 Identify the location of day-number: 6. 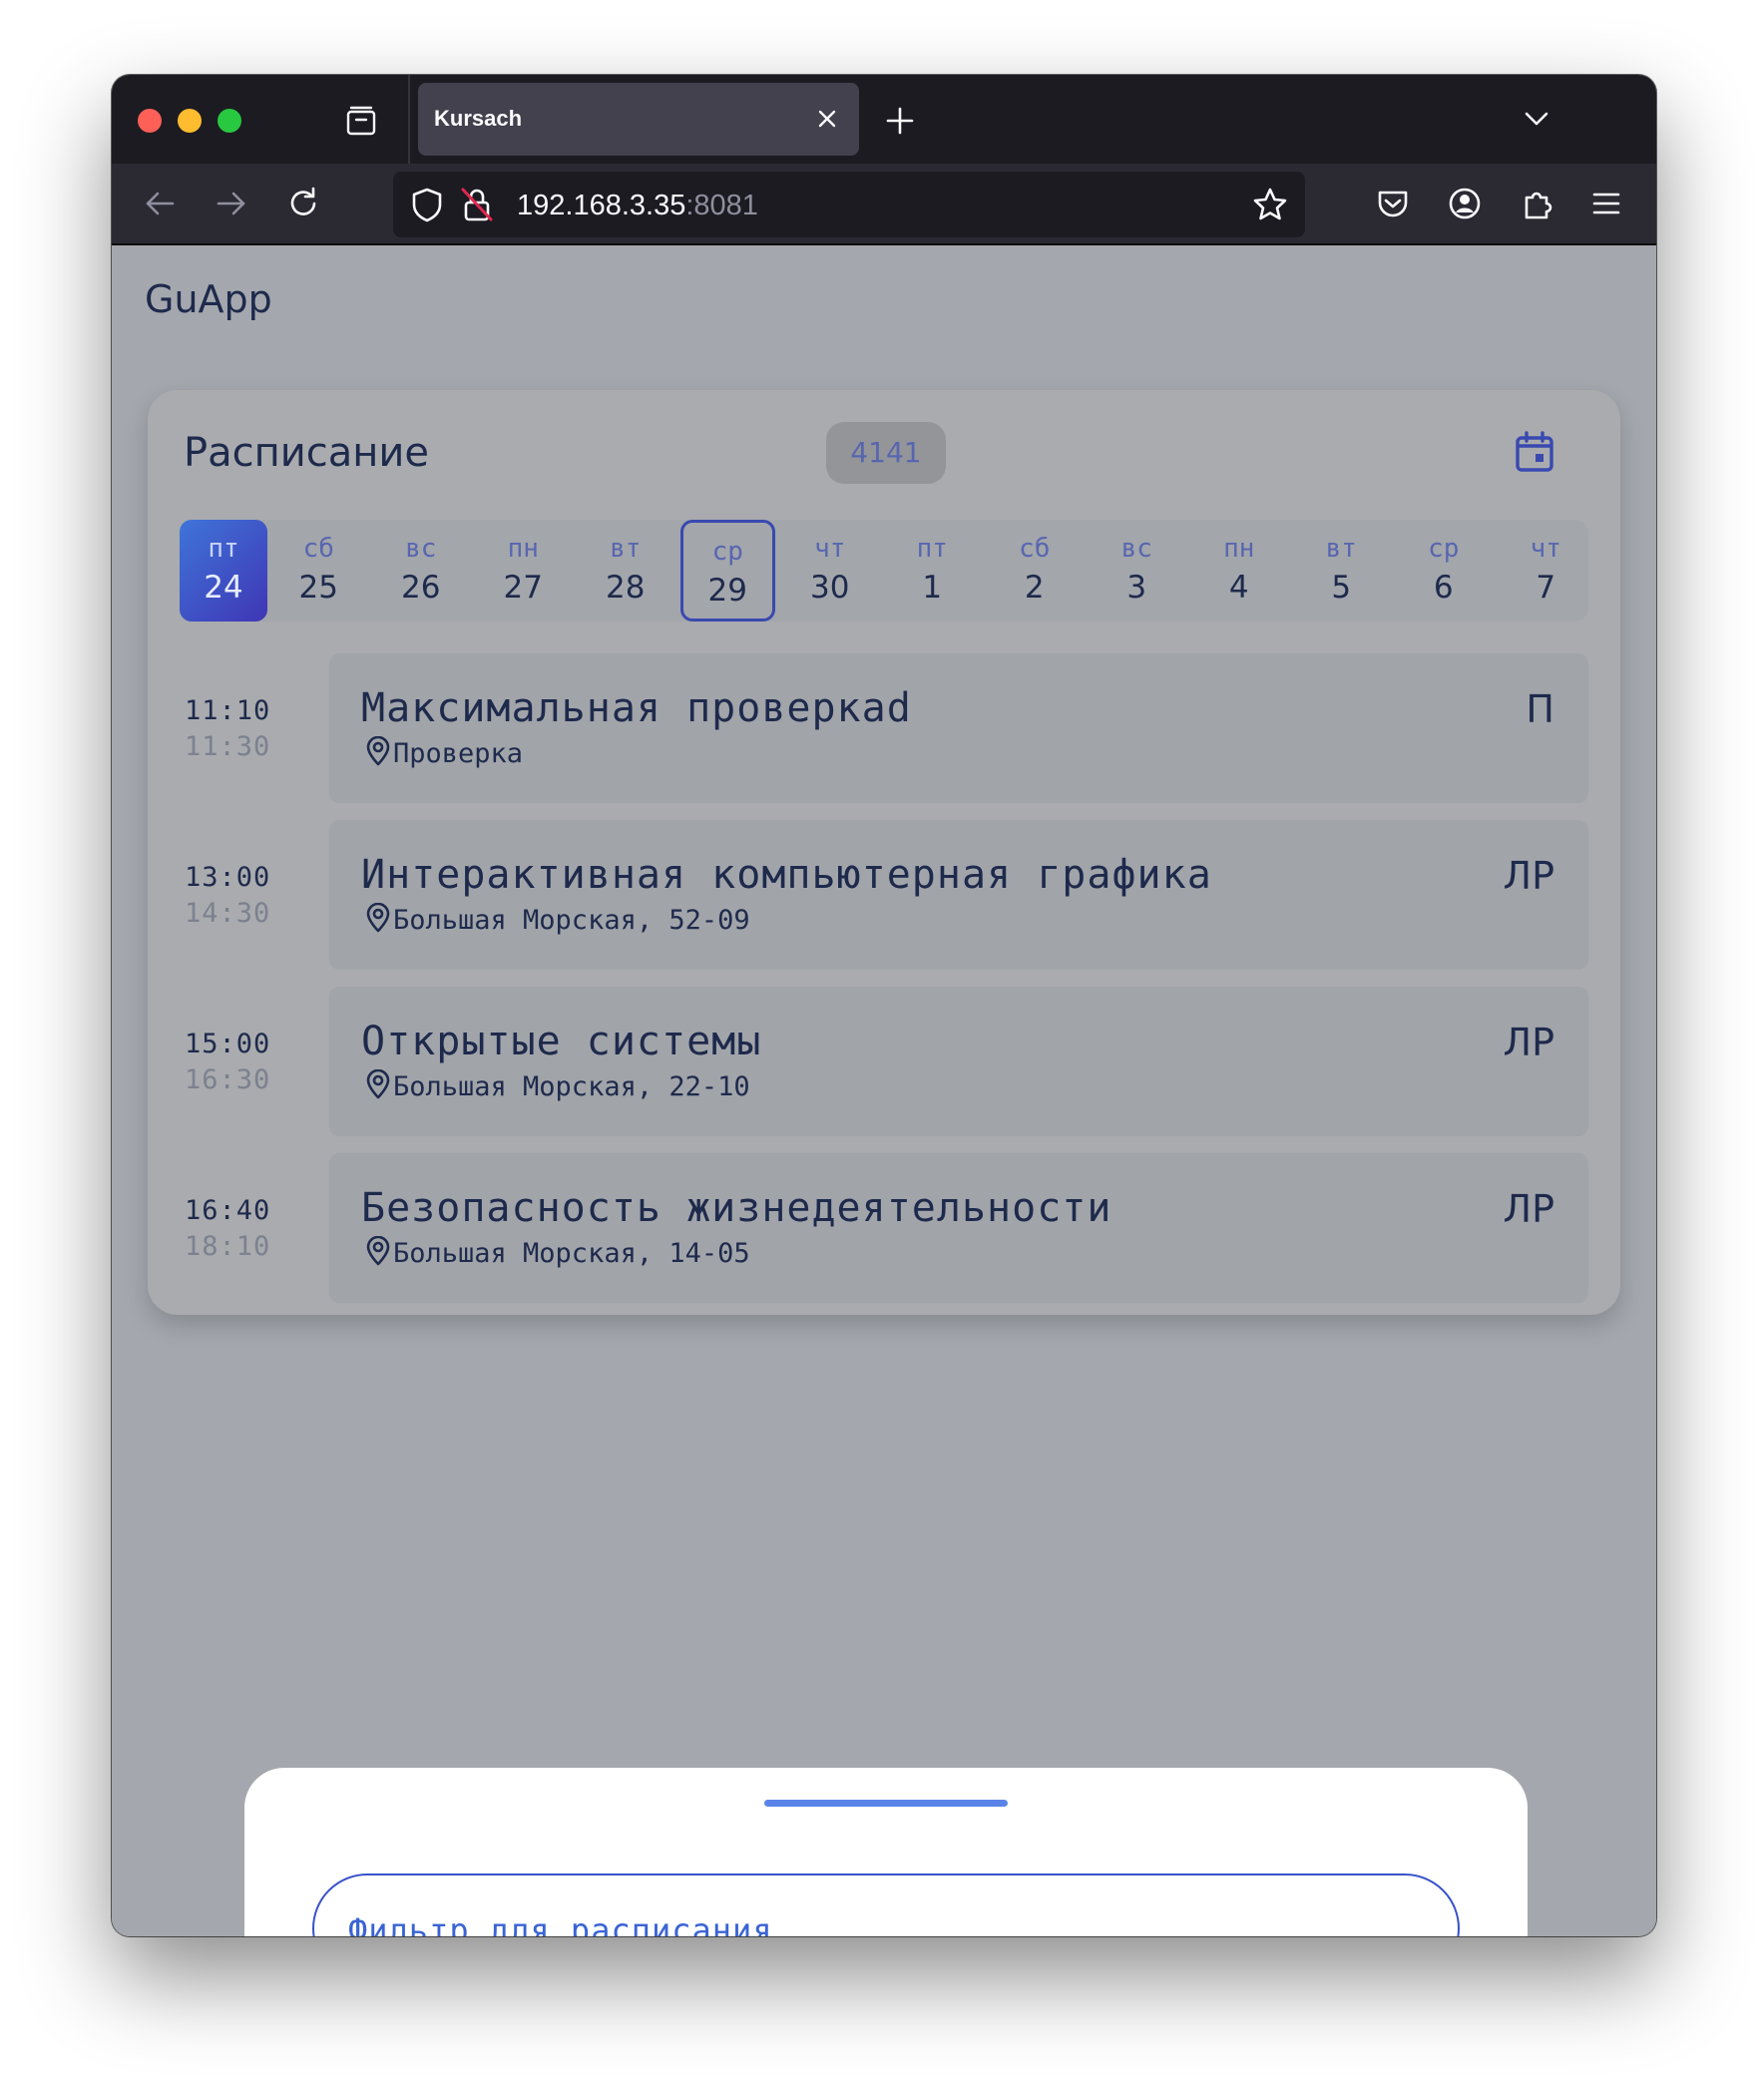
(1443, 588).